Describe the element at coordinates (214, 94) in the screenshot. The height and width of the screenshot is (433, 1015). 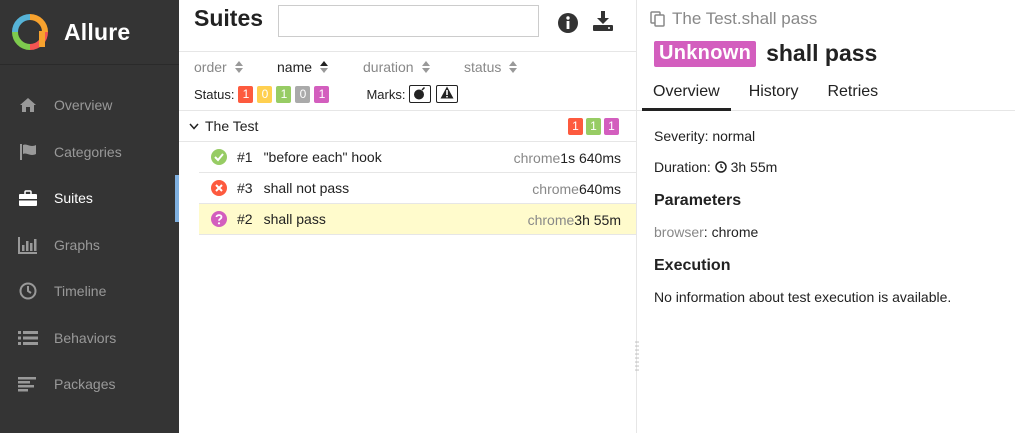
I see `status-filter-label: Status:` at that location.